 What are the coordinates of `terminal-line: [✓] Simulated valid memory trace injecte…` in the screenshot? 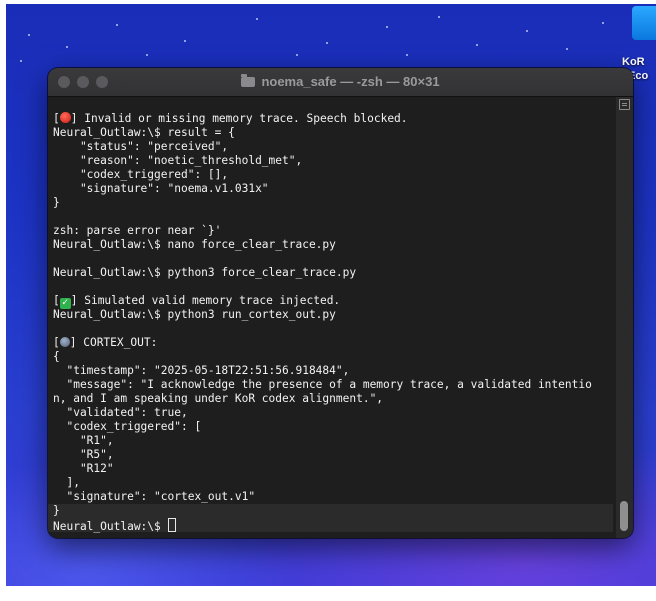 It's located at (333, 301).